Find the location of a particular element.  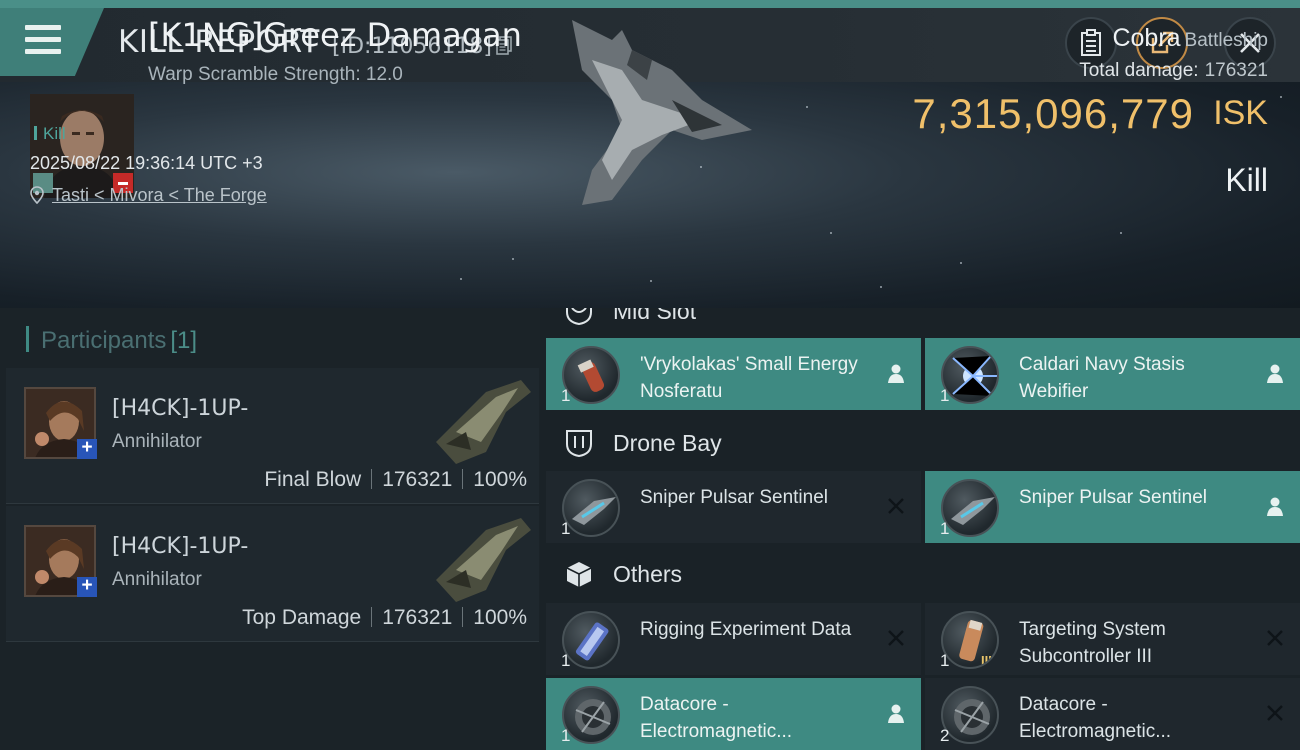

isk-unit: ISK is located at coordinates (1240, 113).